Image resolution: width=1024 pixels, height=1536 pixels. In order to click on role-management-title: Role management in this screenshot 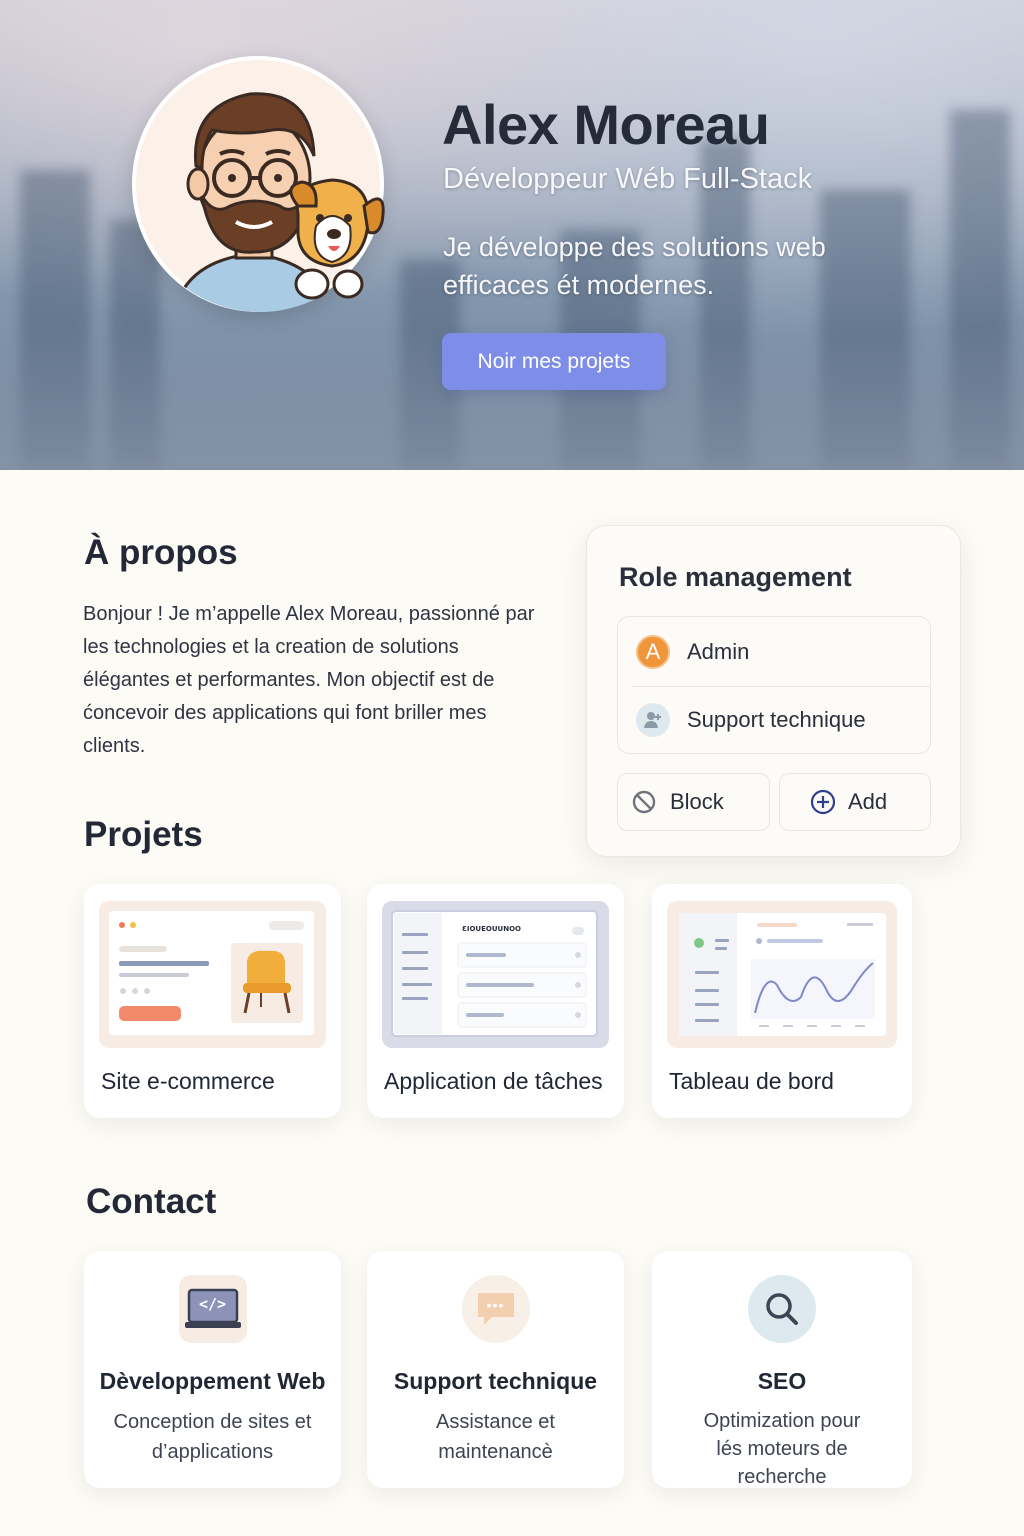, I will do `click(735, 577)`.